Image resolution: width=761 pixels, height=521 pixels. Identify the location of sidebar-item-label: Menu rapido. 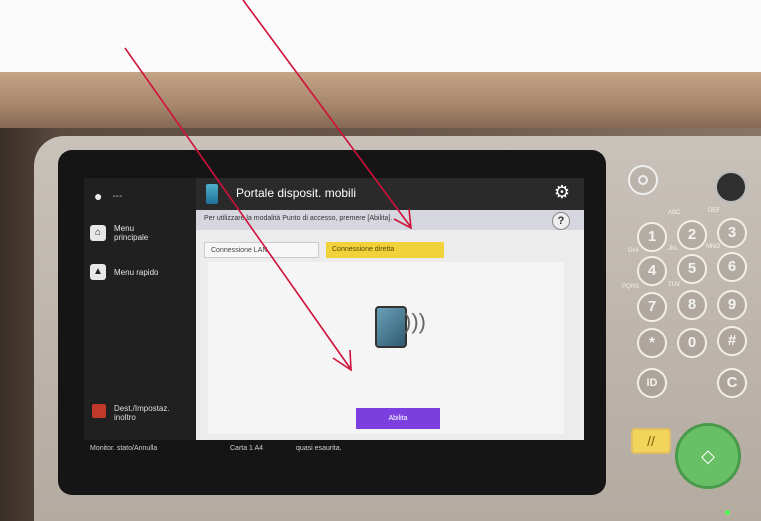
(136, 272).